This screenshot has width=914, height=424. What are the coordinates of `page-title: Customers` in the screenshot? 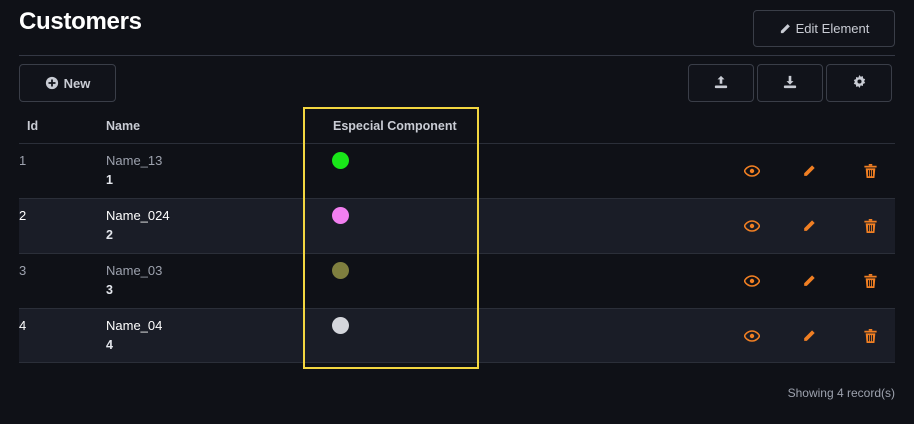 It's located at (80, 21).